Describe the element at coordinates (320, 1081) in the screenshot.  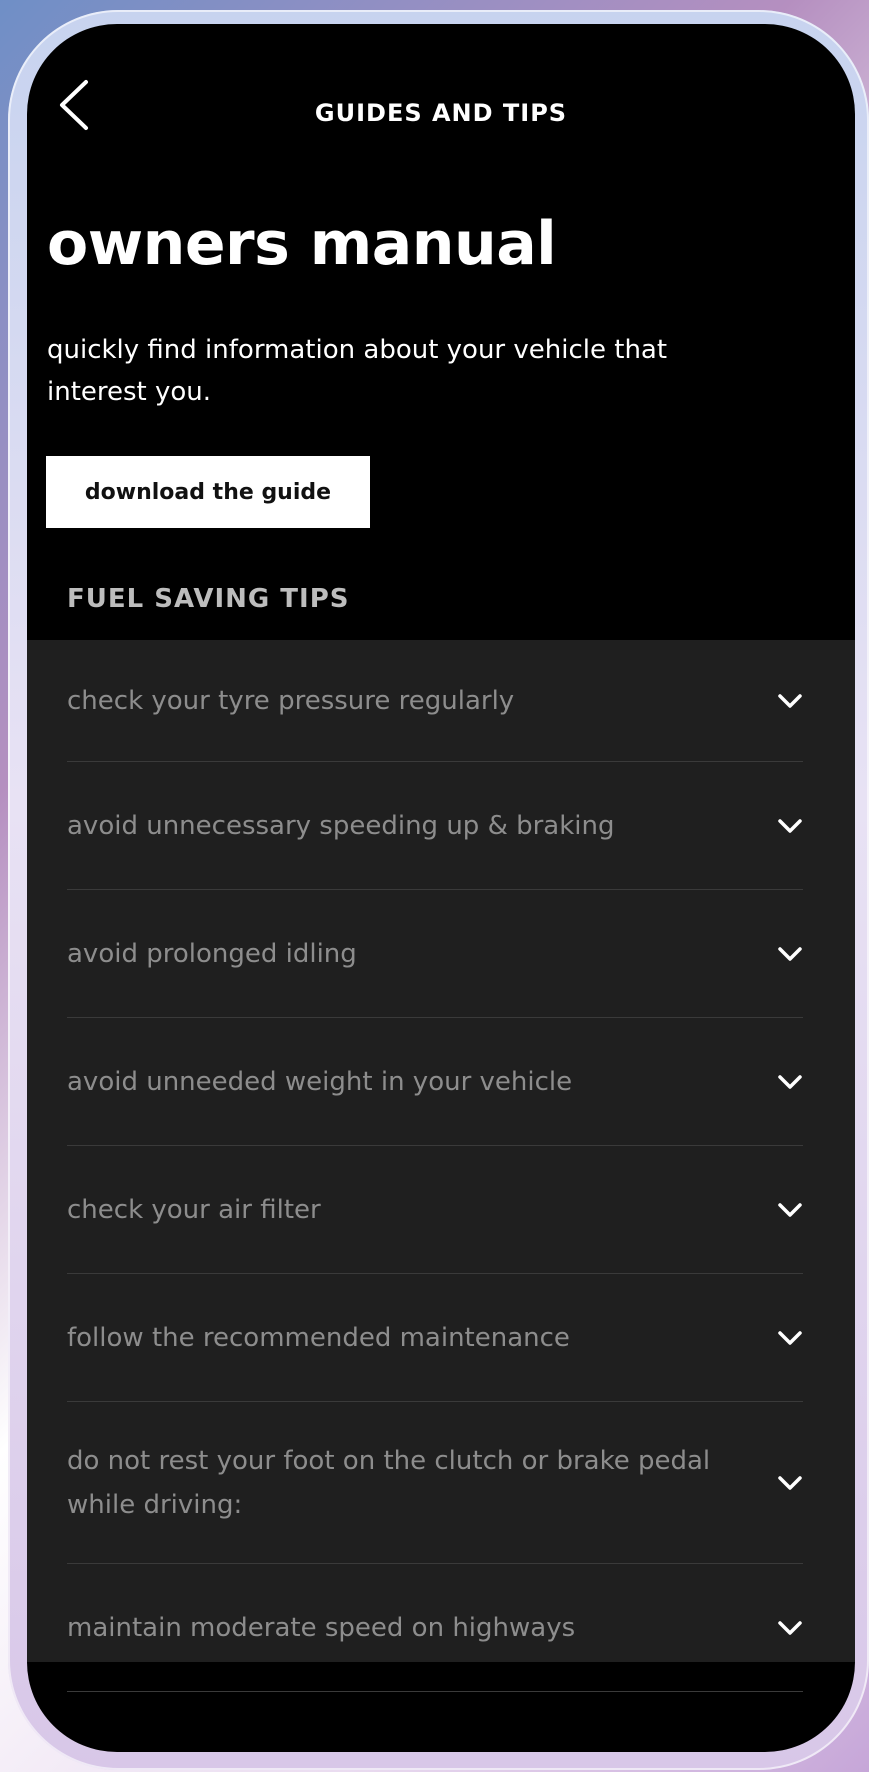
I see `tip-label: avoid unneeded weight in your vehicle` at that location.